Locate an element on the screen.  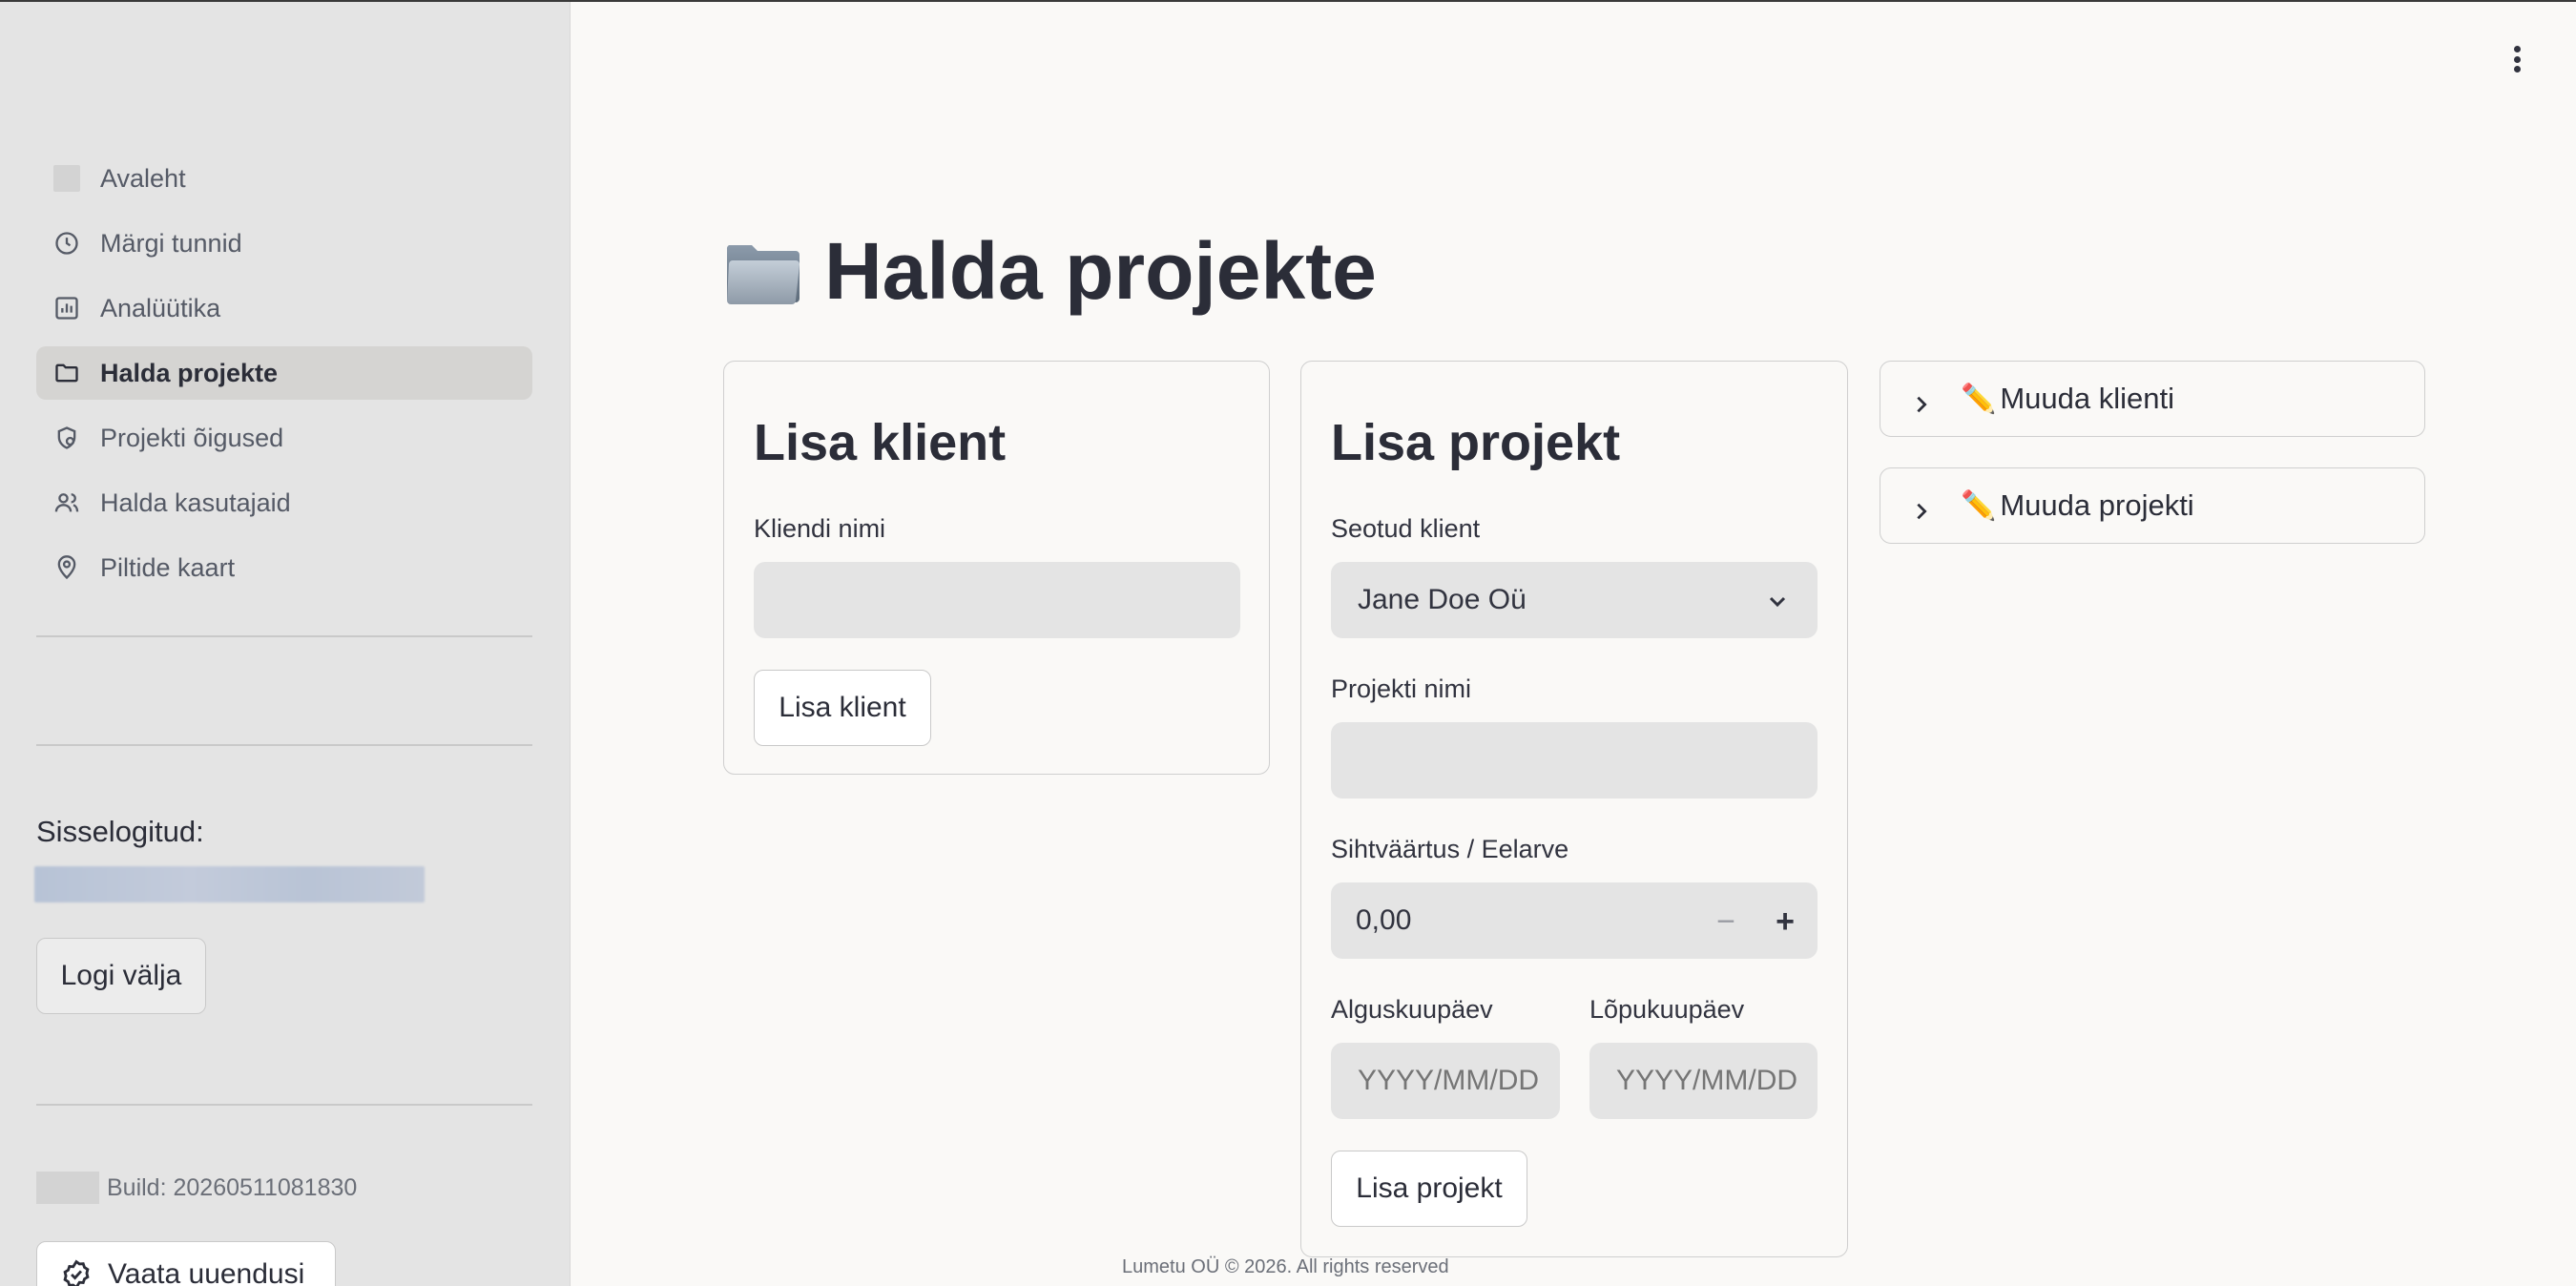
build-label: Build: 20260511081830 is located at coordinates (232, 1187).